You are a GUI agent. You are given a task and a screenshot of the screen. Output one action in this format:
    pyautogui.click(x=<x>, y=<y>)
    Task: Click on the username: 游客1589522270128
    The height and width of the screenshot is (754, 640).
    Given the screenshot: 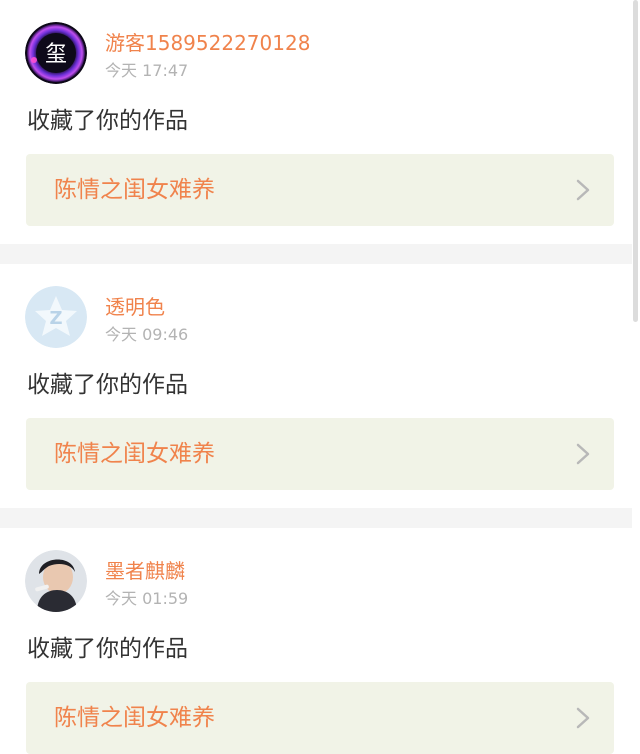 What is the action you would take?
    pyautogui.click(x=207, y=43)
    